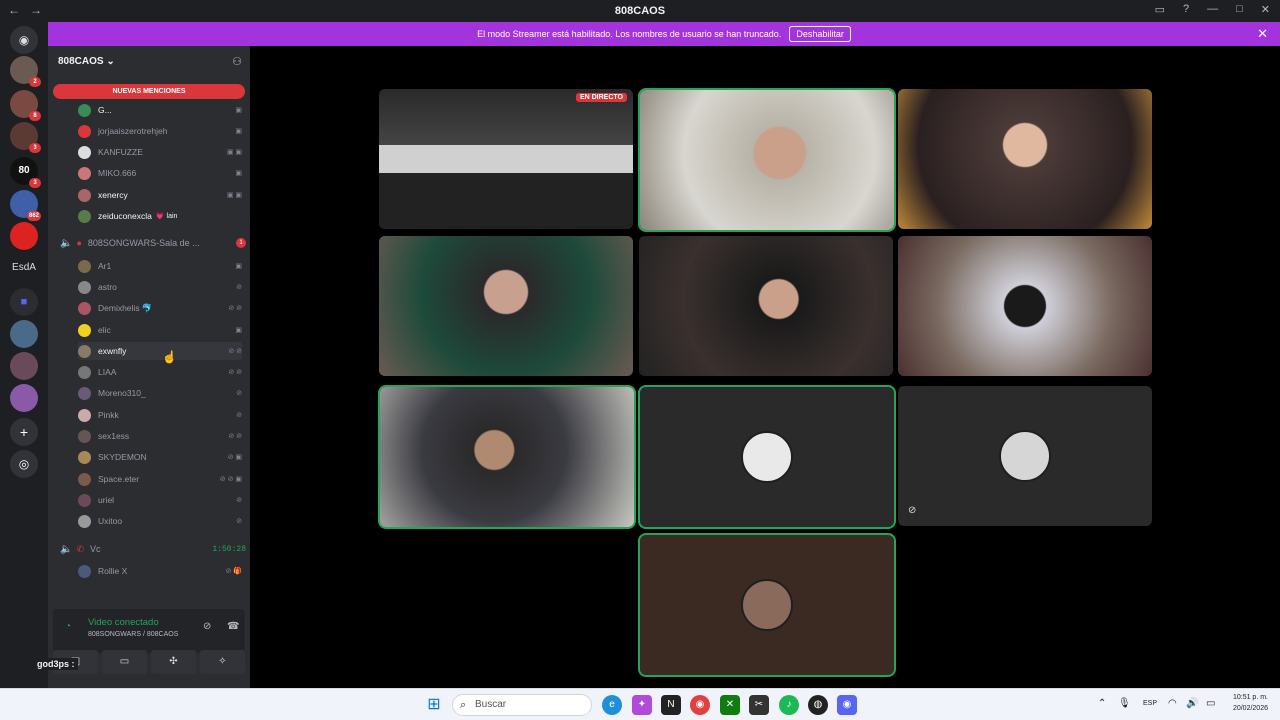 The width and height of the screenshot is (1280, 720). Describe the element at coordinates (160, 195) in the screenshot. I see `member-item: xenercy ▣ ▣` at that location.